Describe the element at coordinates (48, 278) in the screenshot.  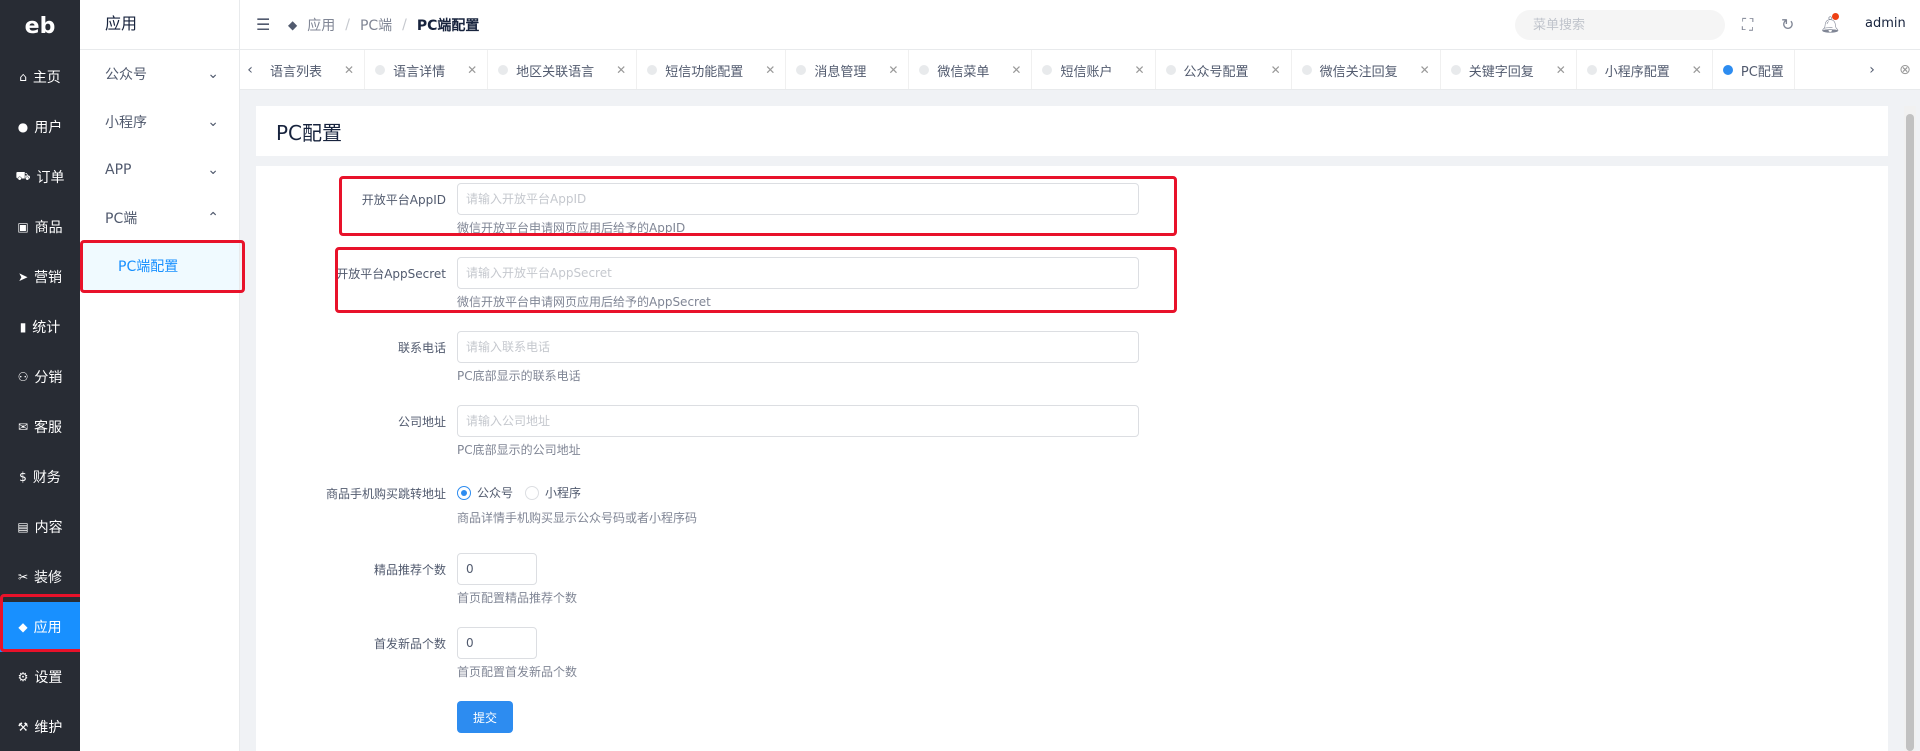
I see `rail-item-label: 营销` at that location.